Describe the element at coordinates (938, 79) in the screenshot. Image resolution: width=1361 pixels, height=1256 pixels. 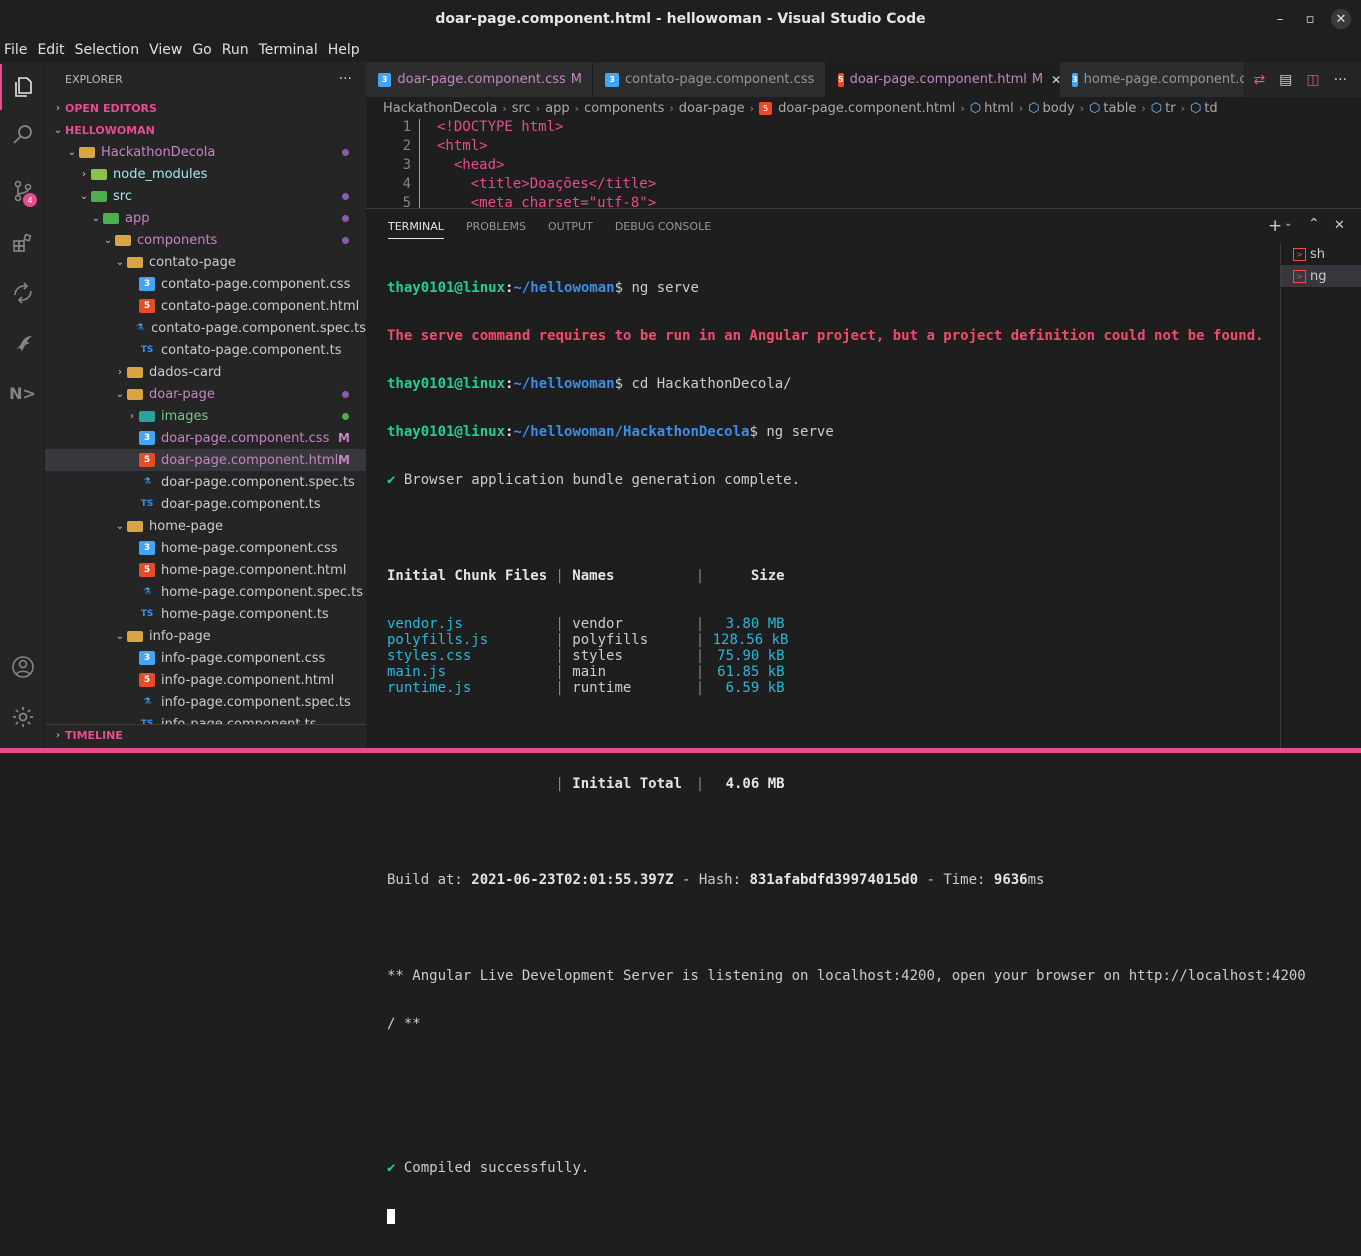
I see `tab-label: doar-page.component.html` at that location.